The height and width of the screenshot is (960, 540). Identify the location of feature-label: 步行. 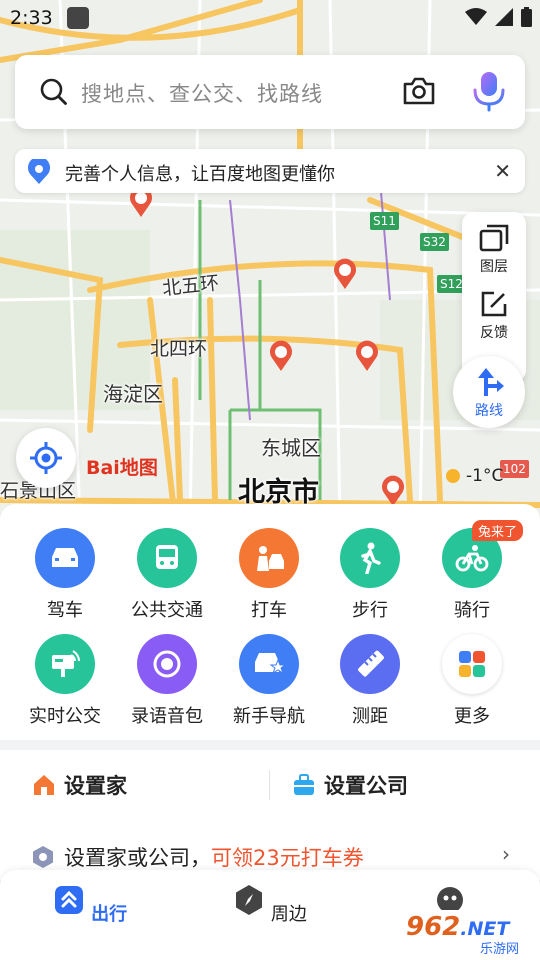
(370, 610).